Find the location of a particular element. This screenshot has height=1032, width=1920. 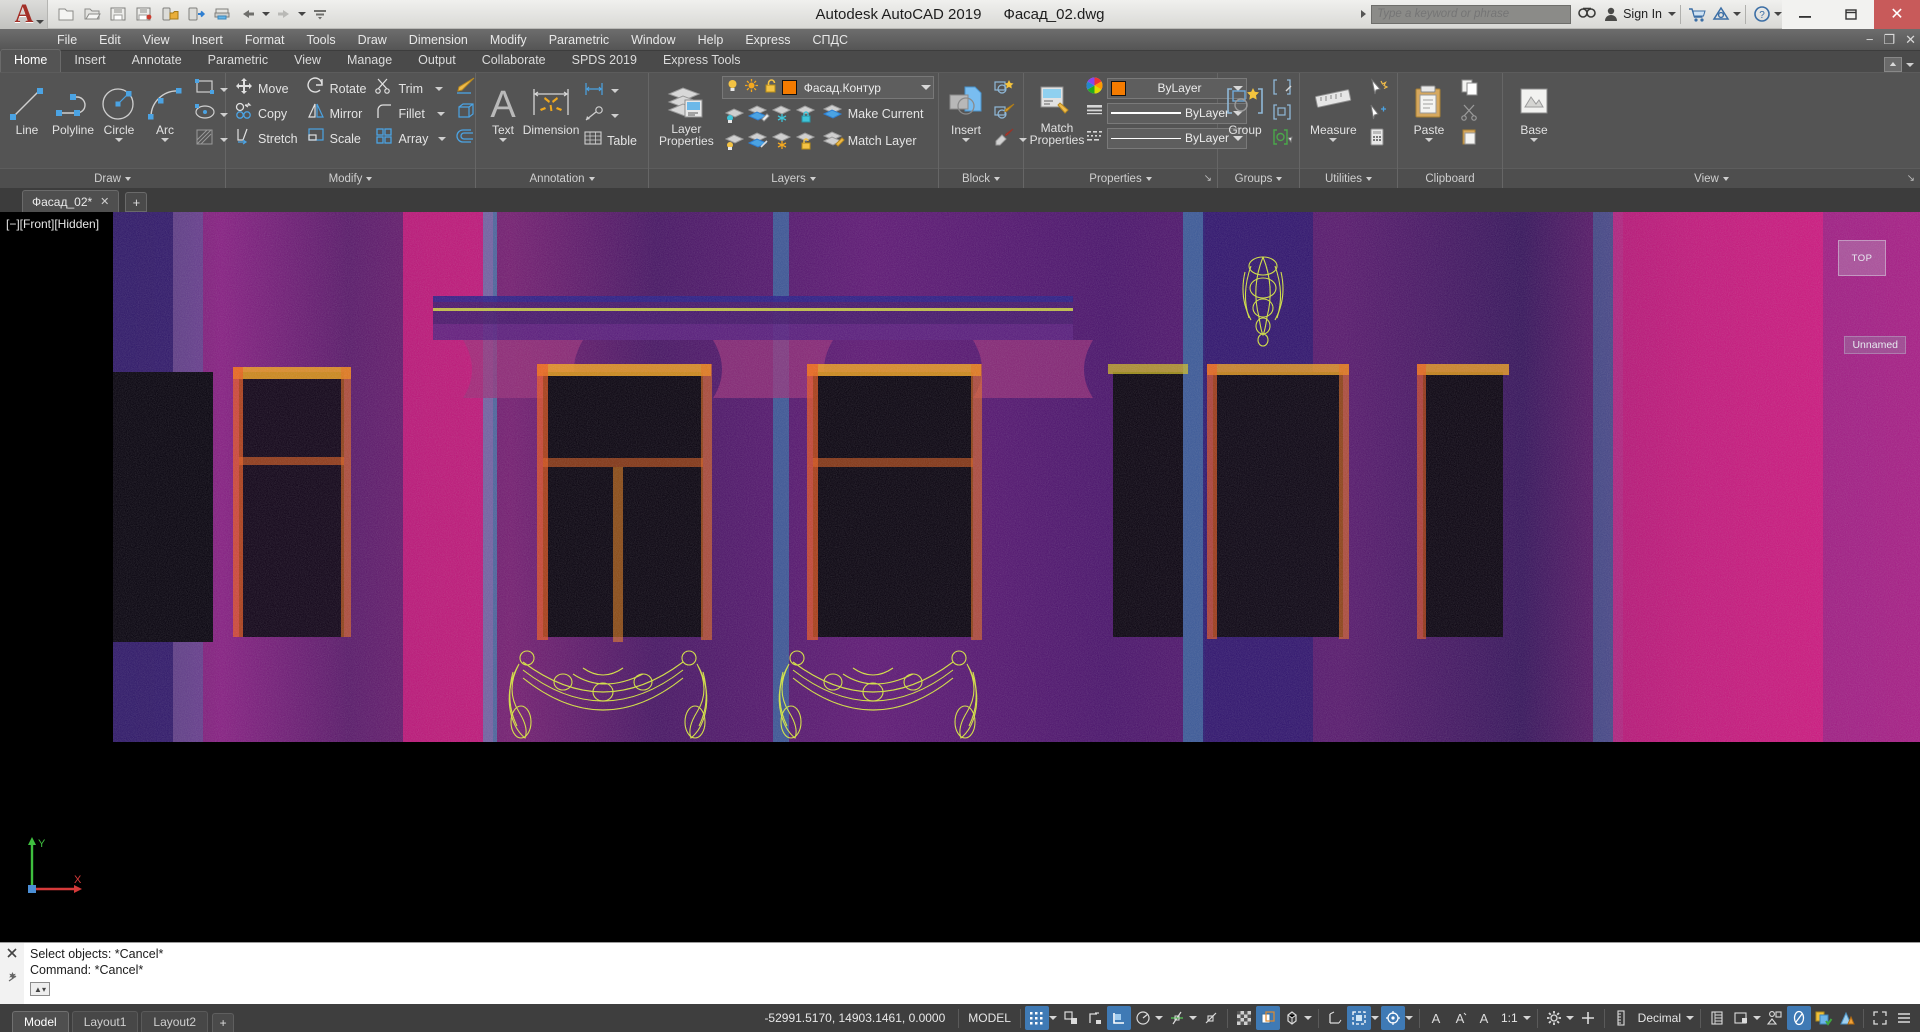

selection-cycling-toggle is located at coordinates (1267, 1018).